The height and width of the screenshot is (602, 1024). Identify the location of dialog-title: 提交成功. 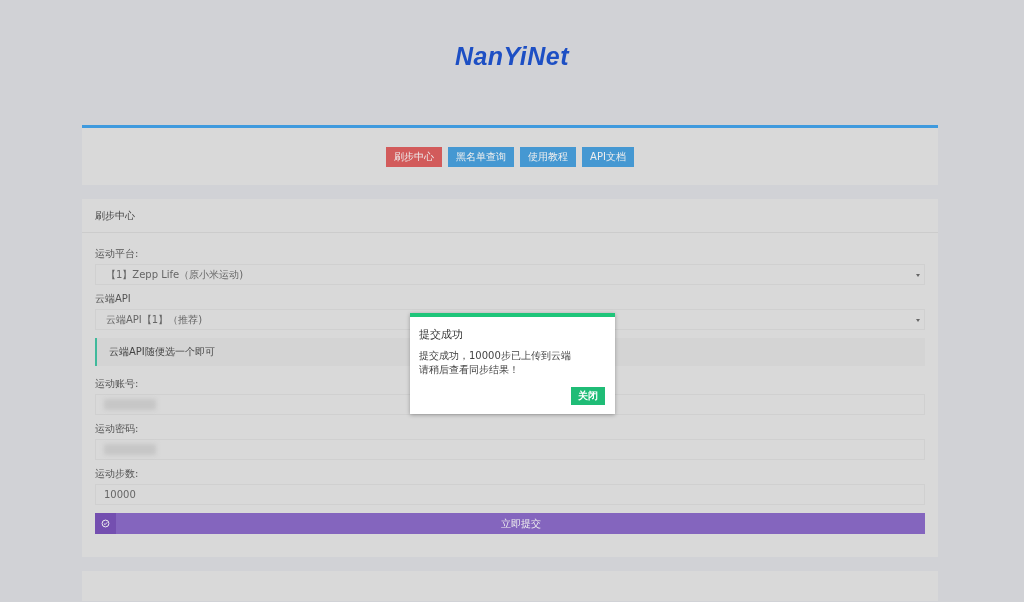
(441, 334).